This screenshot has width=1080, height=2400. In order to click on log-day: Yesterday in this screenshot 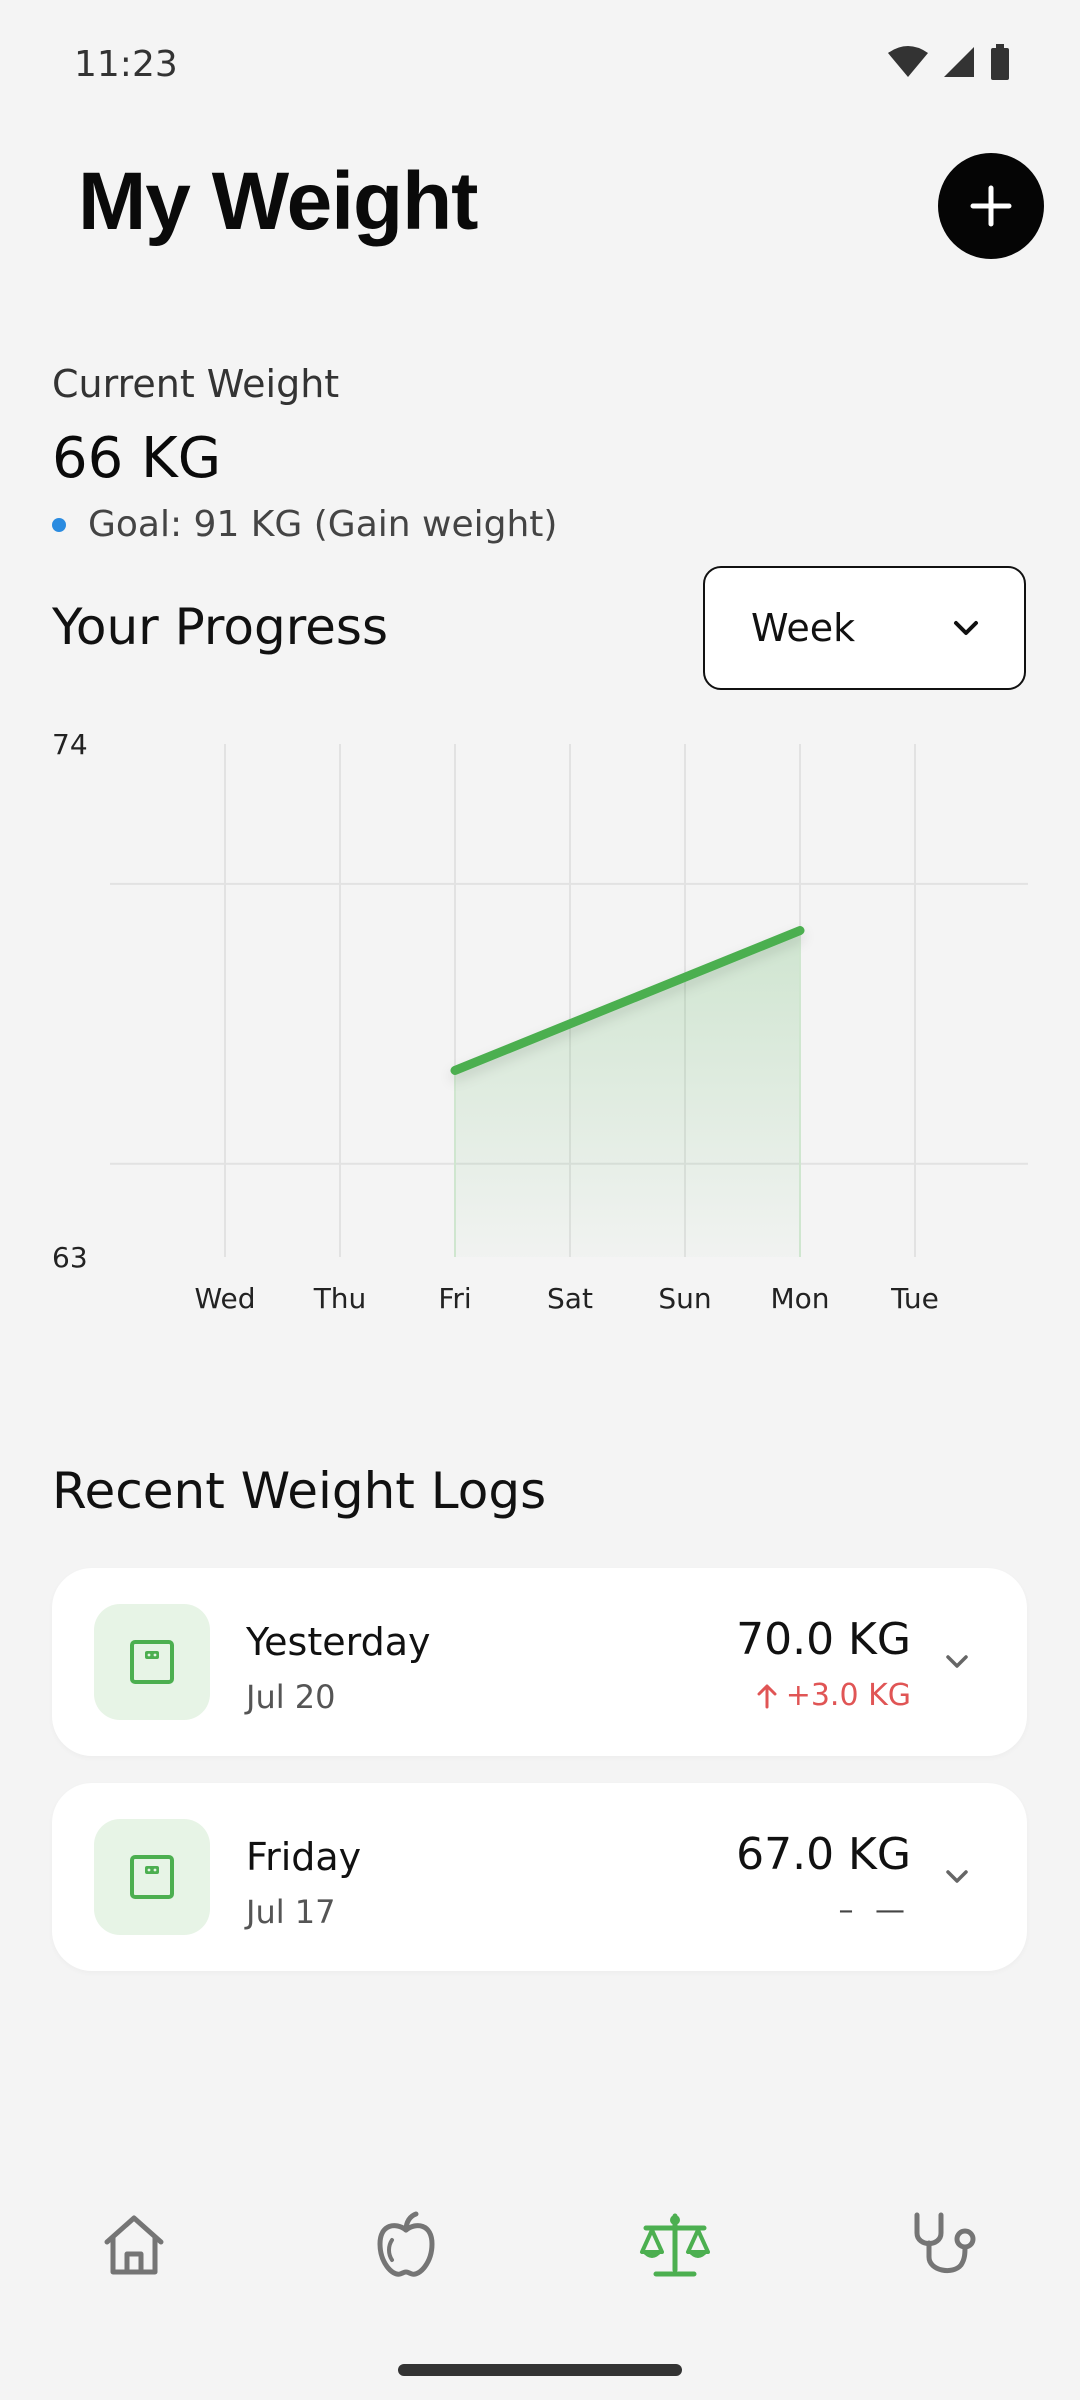, I will do `click(338, 1642)`.